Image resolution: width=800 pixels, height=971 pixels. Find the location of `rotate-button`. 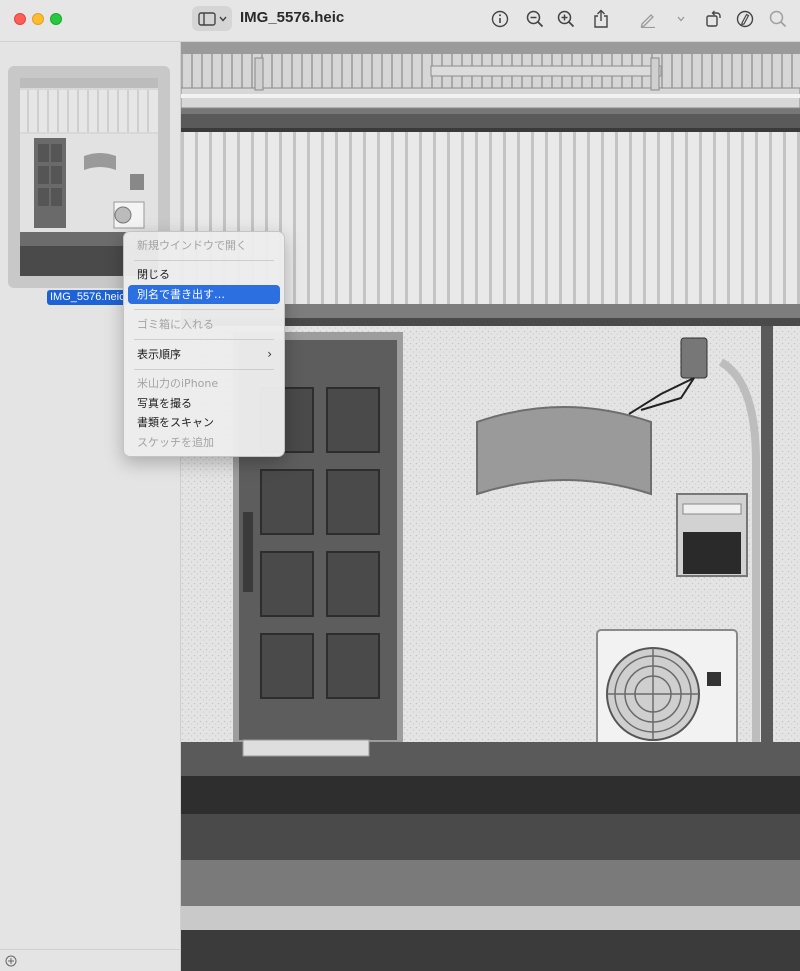

rotate-button is located at coordinates (713, 19).